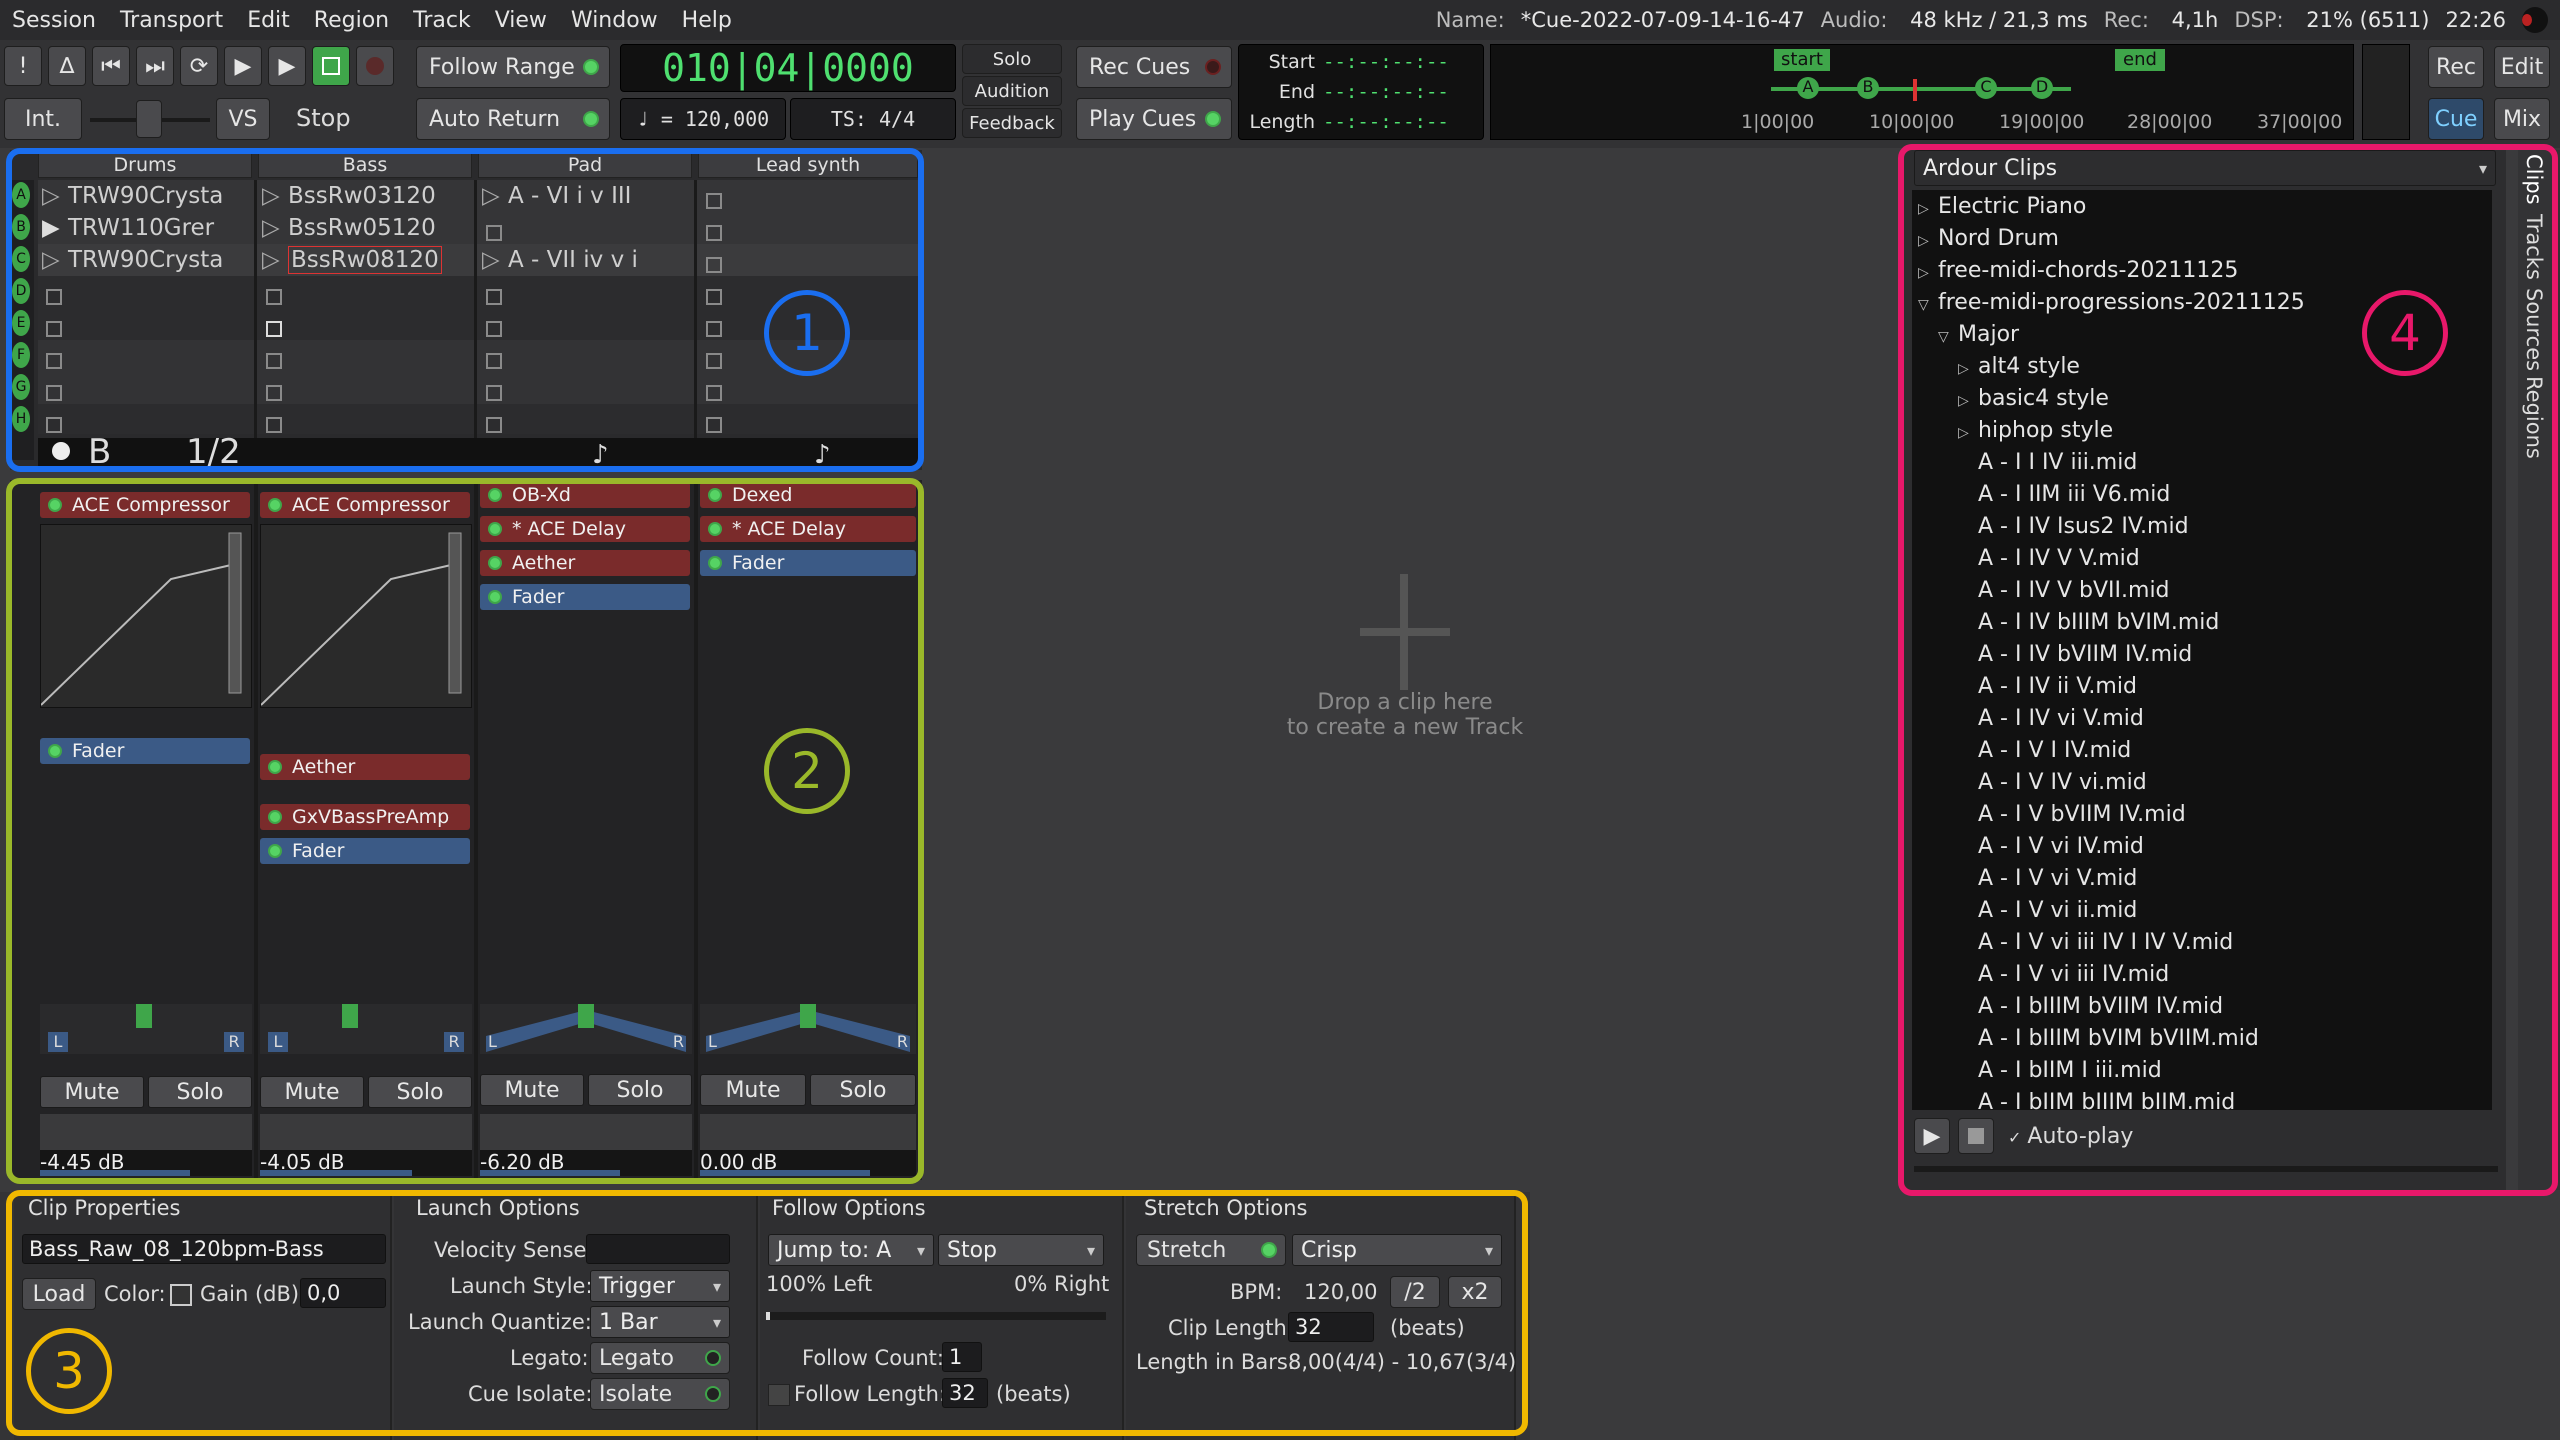 The width and height of the screenshot is (2560, 1440). Describe the element at coordinates (1415, 1292) in the screenshot. I see `half-tempo-button: /2` at that location.